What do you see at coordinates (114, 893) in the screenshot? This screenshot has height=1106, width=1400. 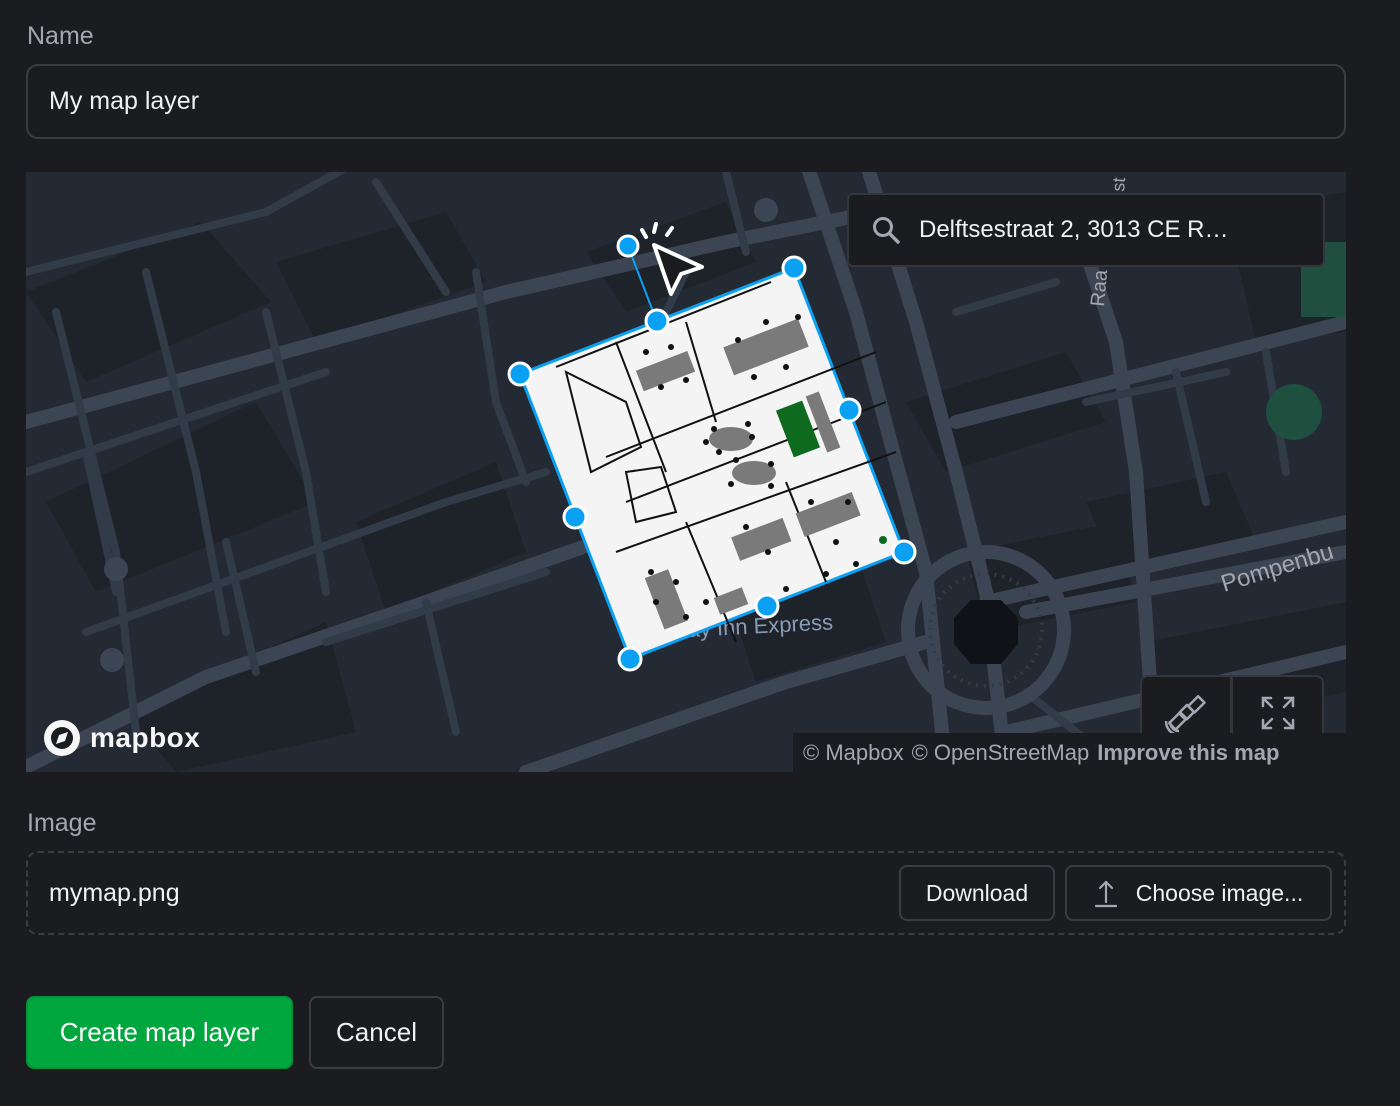 I see `image-filename: mymap.png` at bounding box center [114, 893].